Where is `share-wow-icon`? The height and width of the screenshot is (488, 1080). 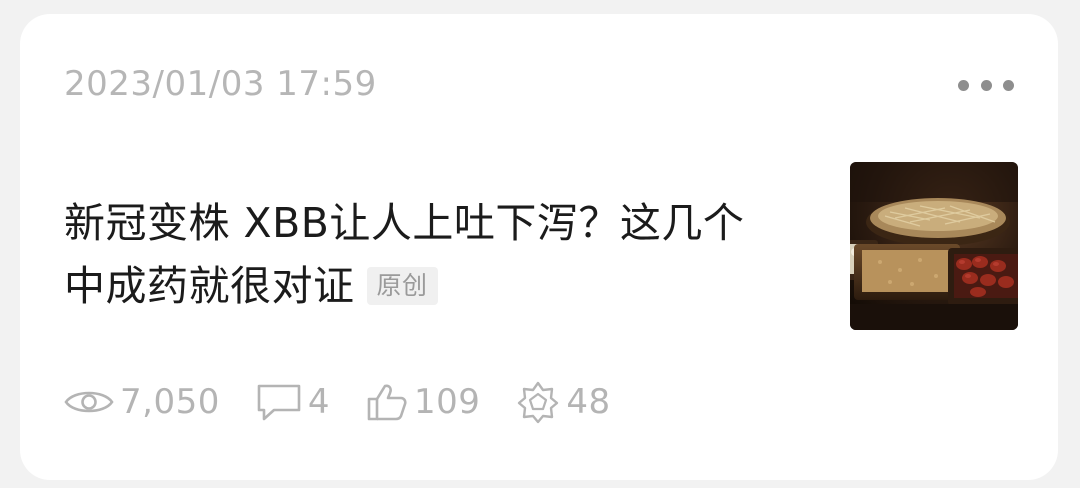 share-wow-icon is located at coordinates (538, 402).